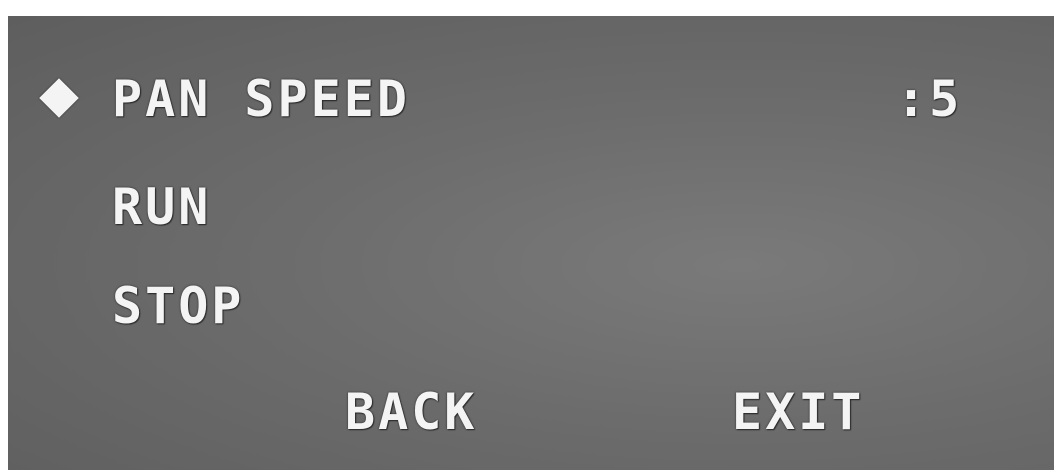  Describe the element at coordinates (59, 98) in the screenshot. I see `diamond-cursor-icon` at that location.